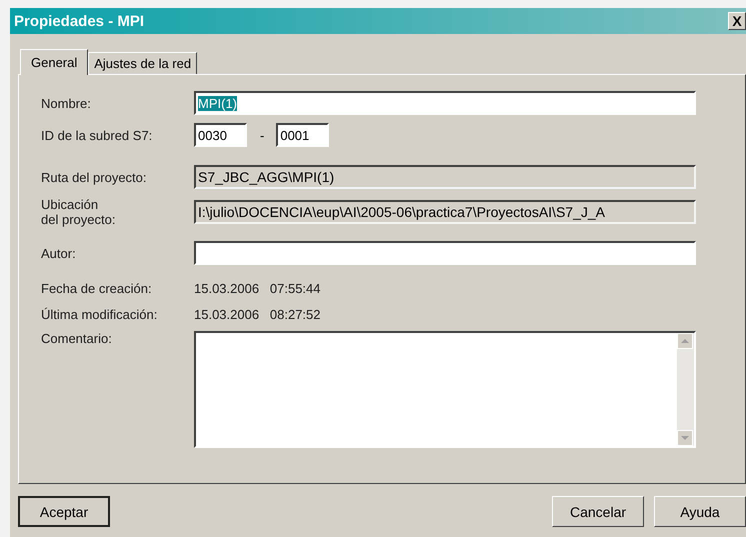 This screenshot has height=537, width=746. What do you see at coordinates (303, 135) in the screenshot?
I see `input-field: 0001` at bounding box center [303, 135].